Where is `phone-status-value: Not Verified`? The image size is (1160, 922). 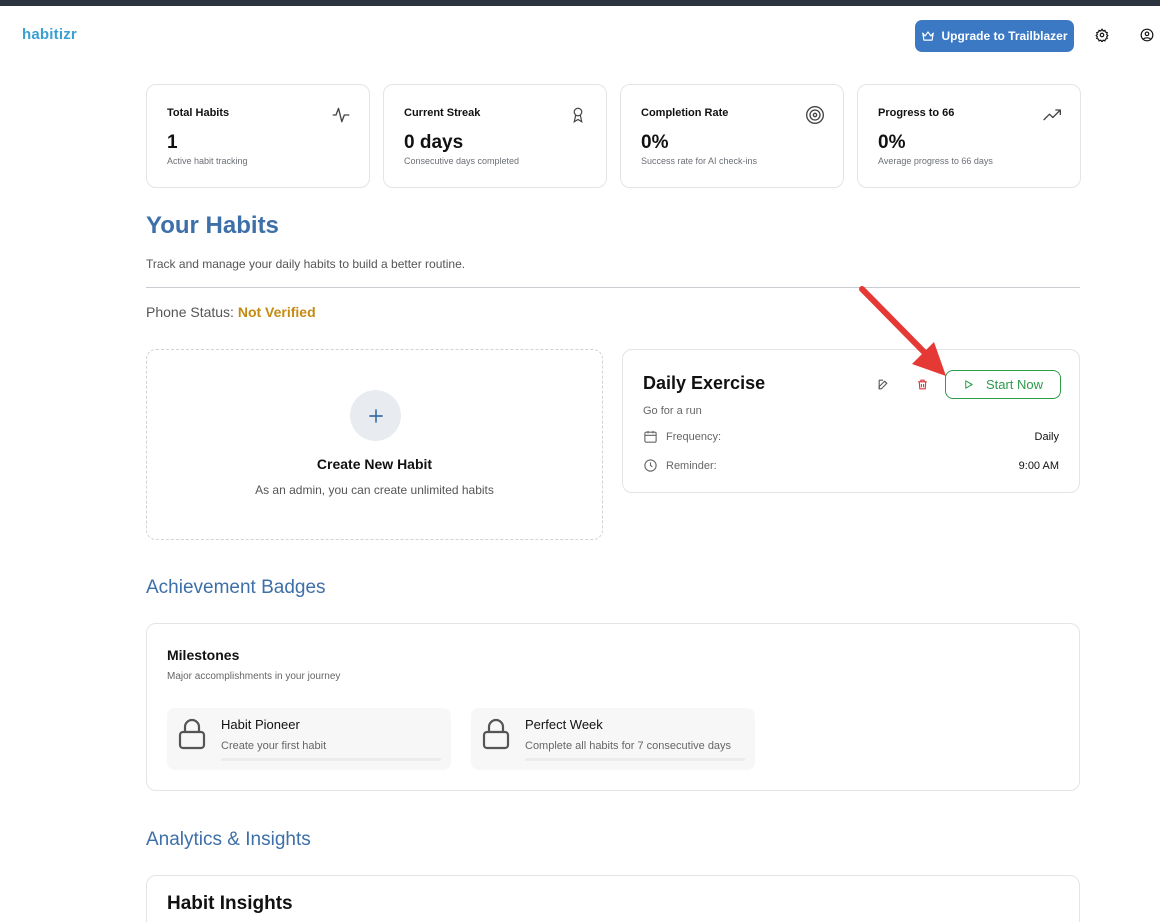 phone-status-value: Not Verified is located at coordinates (276, 312).